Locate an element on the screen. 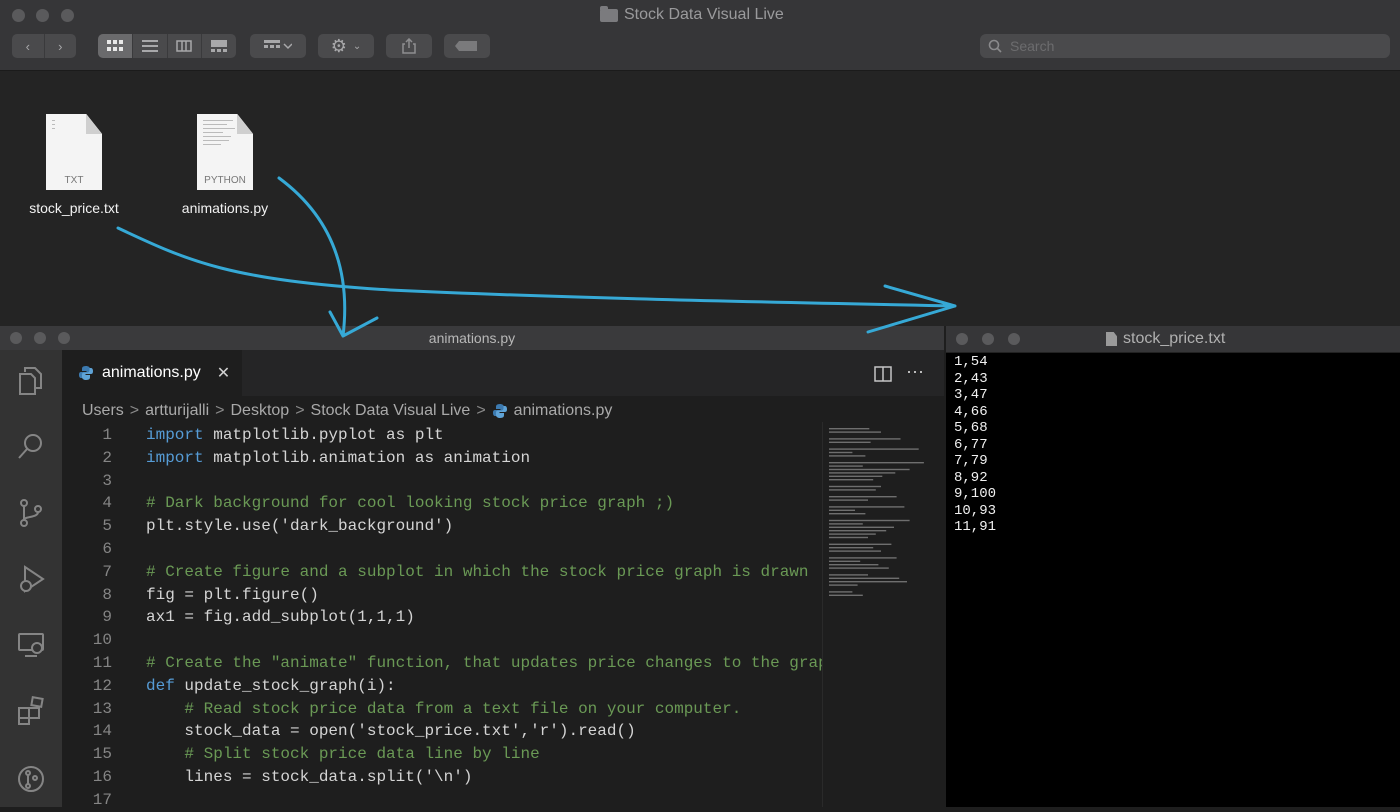 The height and width of the screenshot is (812, 1400). code-text: def update_stock_graph(i): is located at coordinates (271, 685).